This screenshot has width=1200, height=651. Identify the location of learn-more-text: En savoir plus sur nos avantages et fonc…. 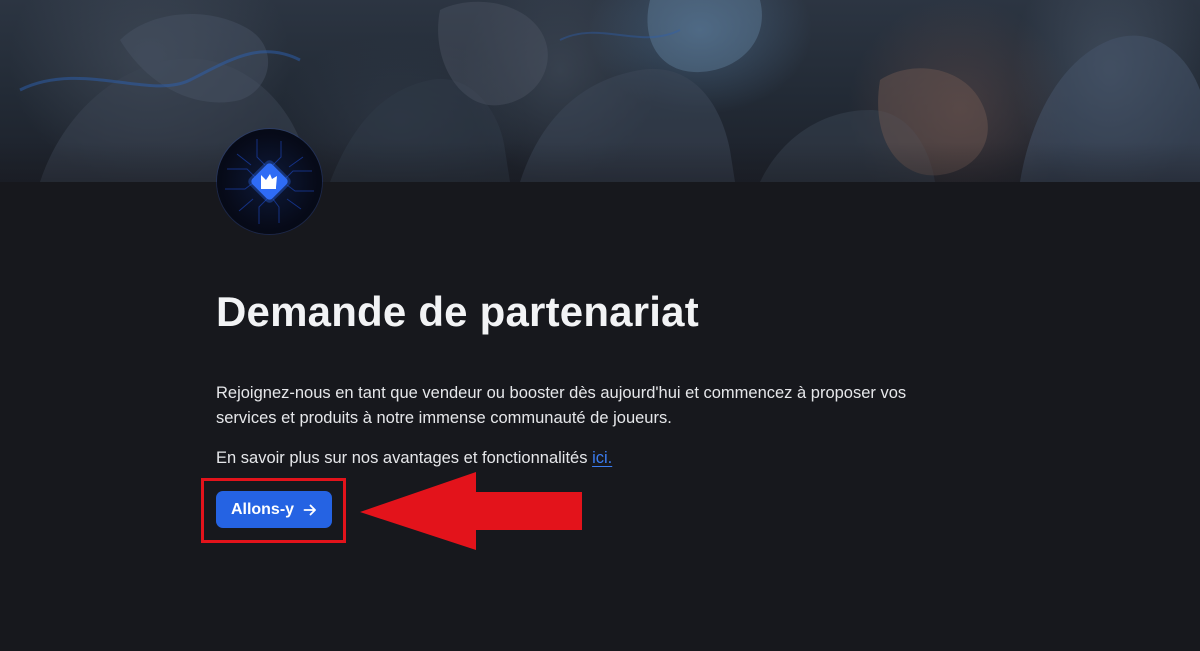
(414, 458).